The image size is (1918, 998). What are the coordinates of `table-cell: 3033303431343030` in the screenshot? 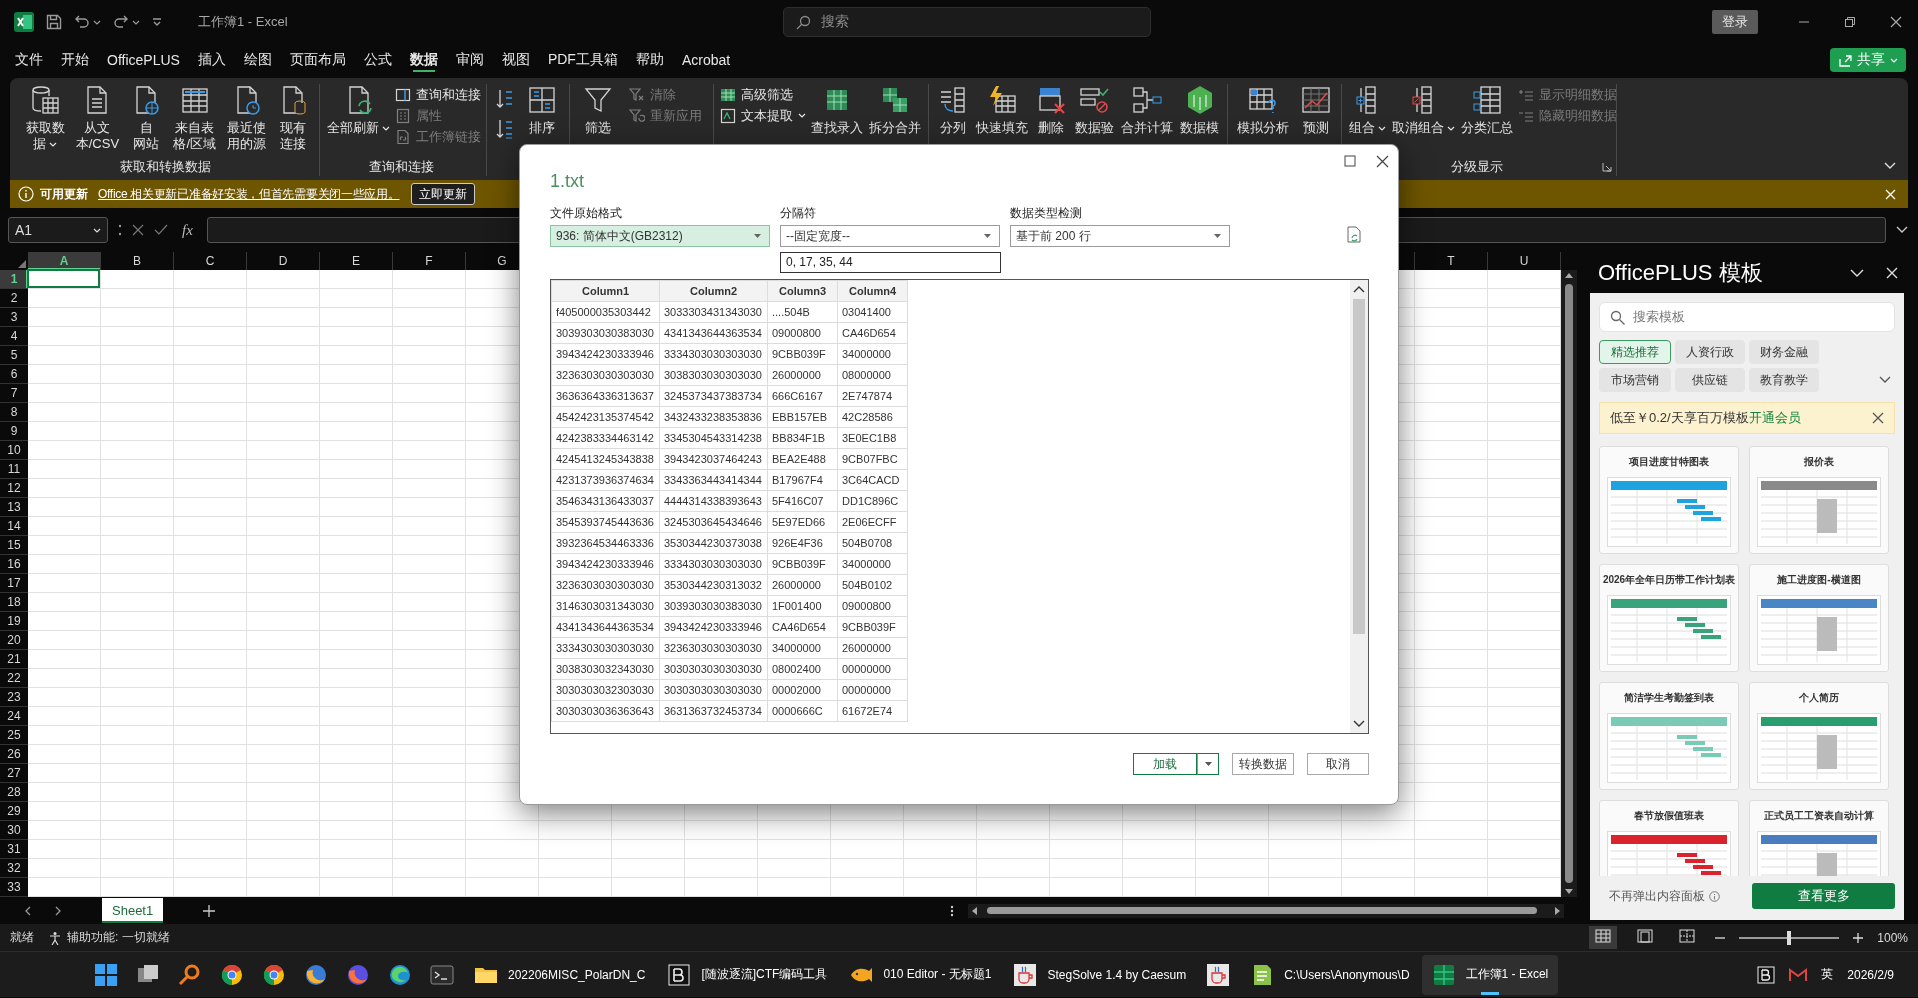 It's located at (713, 312).